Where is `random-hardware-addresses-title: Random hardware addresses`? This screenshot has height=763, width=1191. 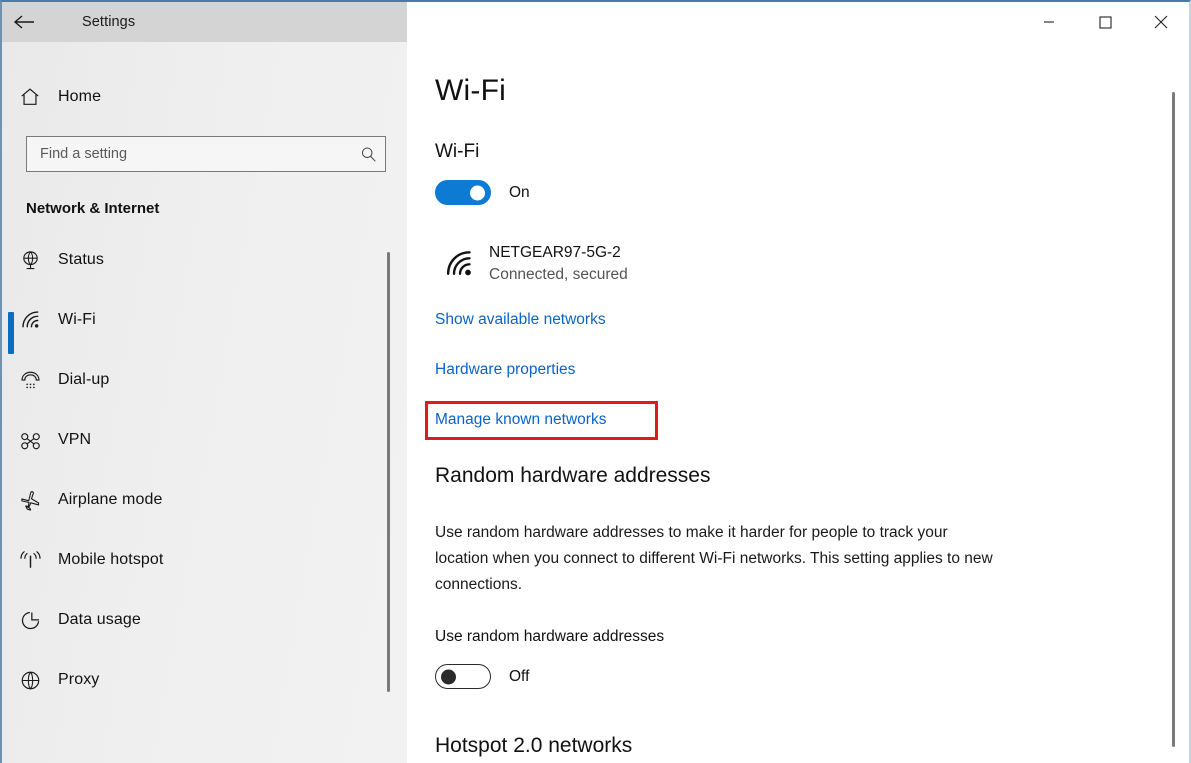 random-hardware-addresses-title: Random hardware addresses is located at coordinates (573, 475).